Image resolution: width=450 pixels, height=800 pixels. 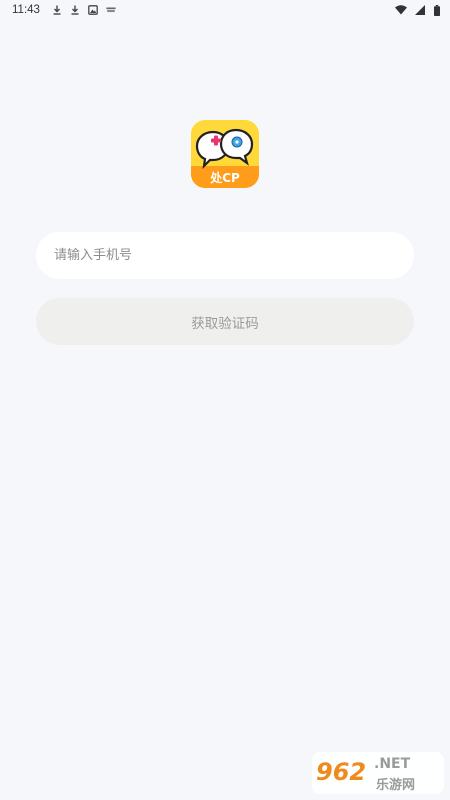 I want to click on watermark-number: 962, so click(x=341, y=772).